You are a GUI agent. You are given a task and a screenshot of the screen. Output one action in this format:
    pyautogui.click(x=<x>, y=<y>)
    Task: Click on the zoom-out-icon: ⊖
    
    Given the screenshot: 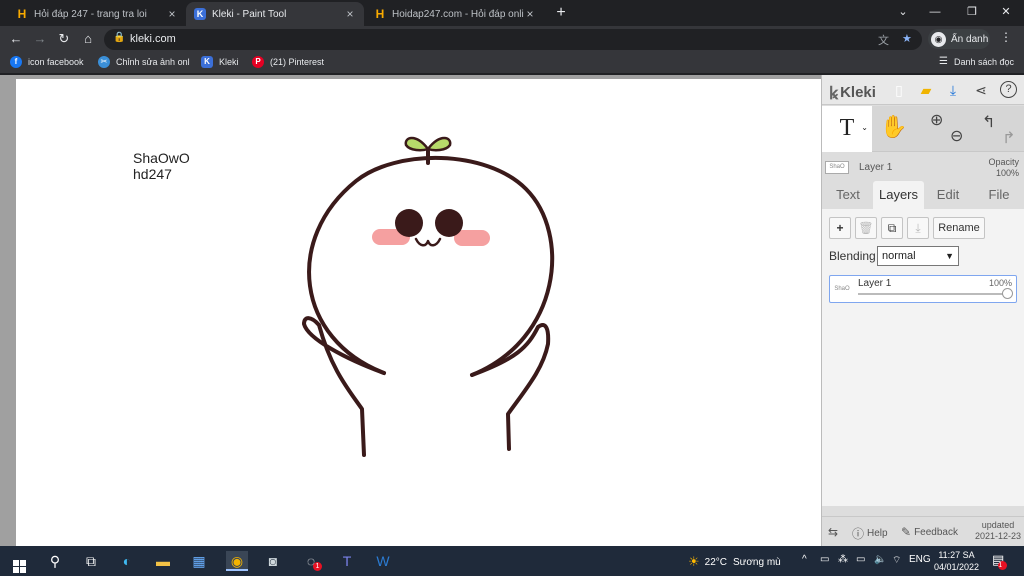 What is the action you would take?
    pyautogui.click(x=956, y=136)
    